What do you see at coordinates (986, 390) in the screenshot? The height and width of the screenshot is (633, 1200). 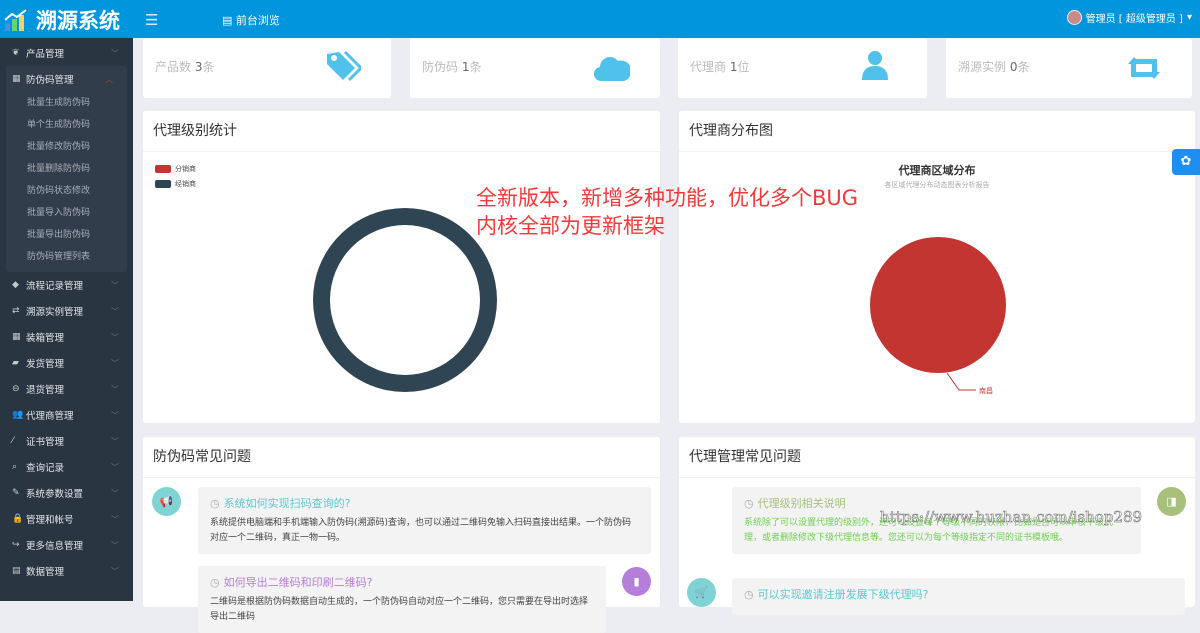 I see `pie-label: 南昌` at bounding box center [986, 390].